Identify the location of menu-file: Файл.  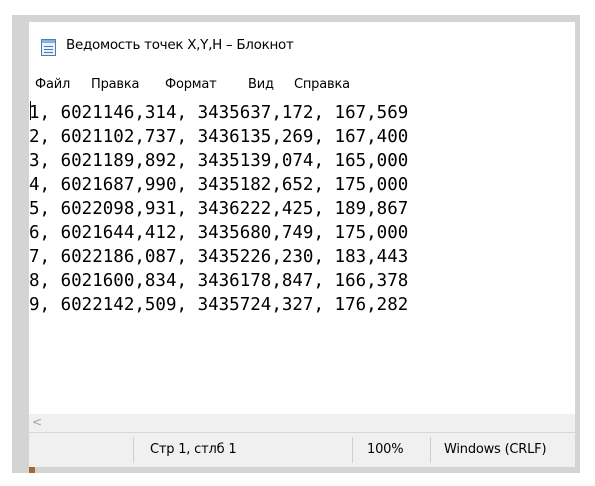
(52, 84).